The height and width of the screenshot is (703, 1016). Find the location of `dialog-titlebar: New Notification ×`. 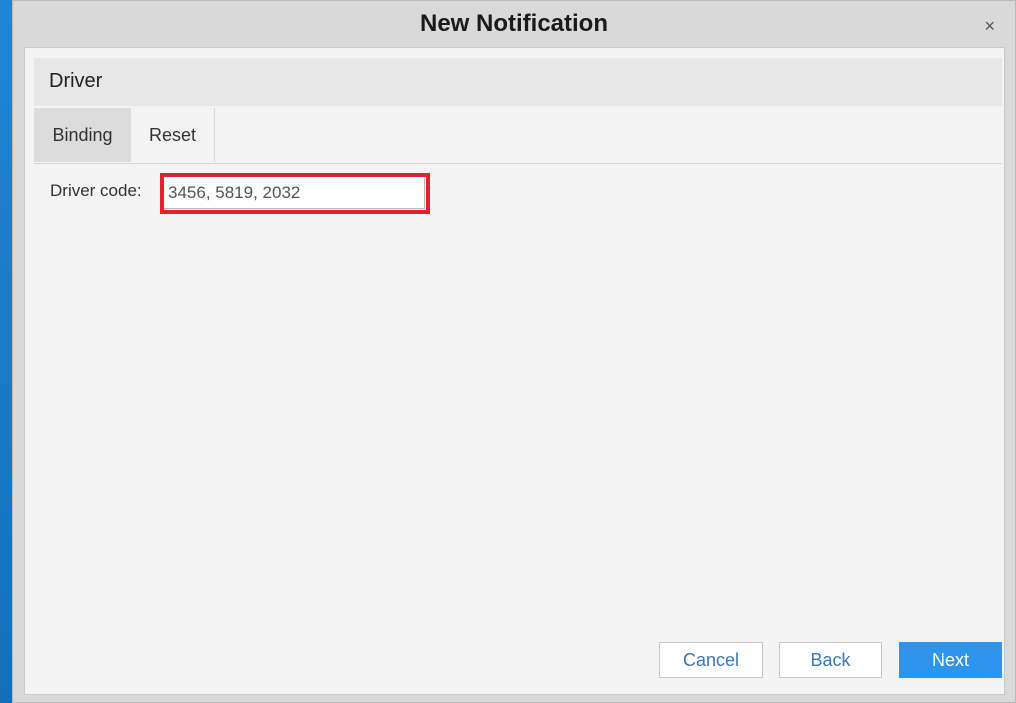

dialog-titlebar: New Notification × is located at coordinates (514, 24).